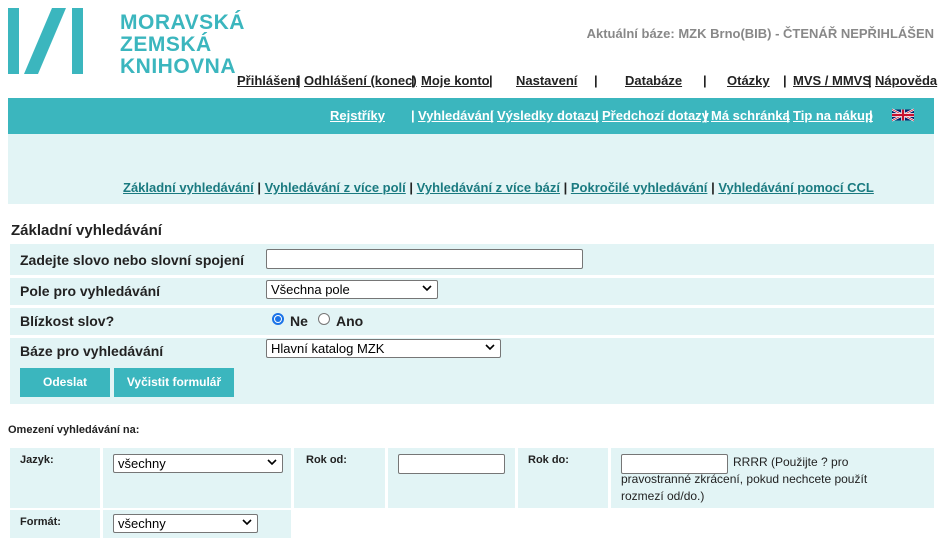  Describe the element at coordinates (357, 115) in the screenshot. I see `menu-registers: Rejstříky` at that location.